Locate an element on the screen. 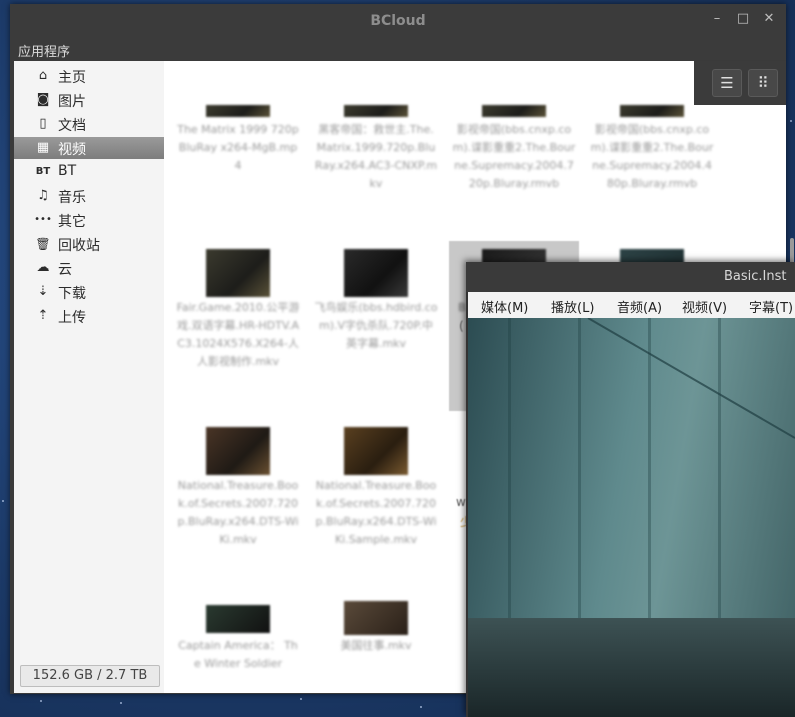 The width and height of the screenshot is (795, 717). menu-audio: 音频(A) is located at coordinates (639, 306).